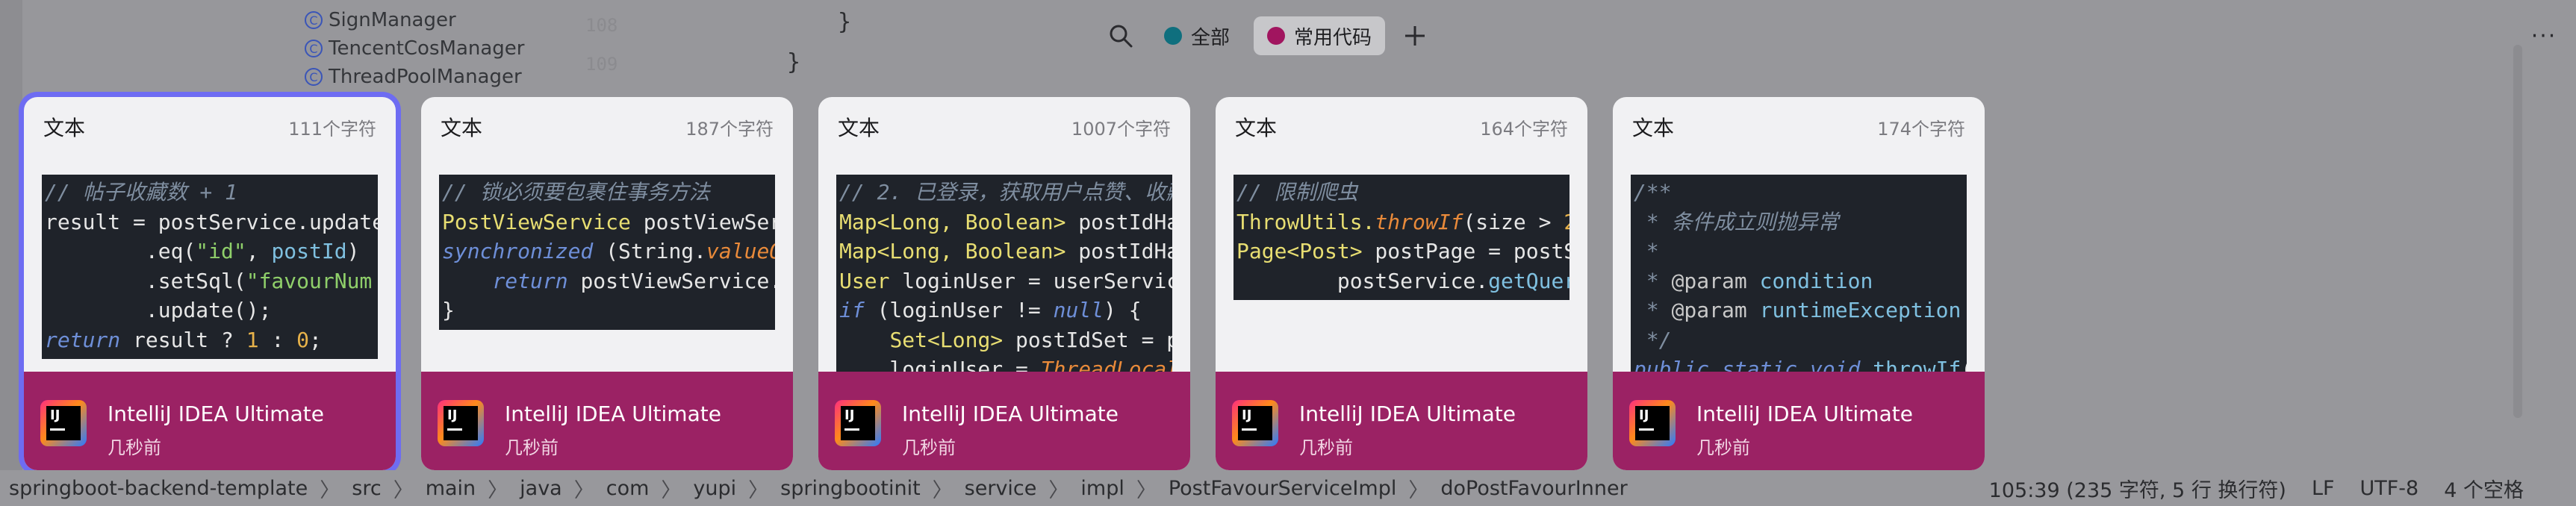 The width and height of the screenshot is (2576, 506). I want to click on clipboard-toolbar: 全部 常用代码, so click(1267, 35).